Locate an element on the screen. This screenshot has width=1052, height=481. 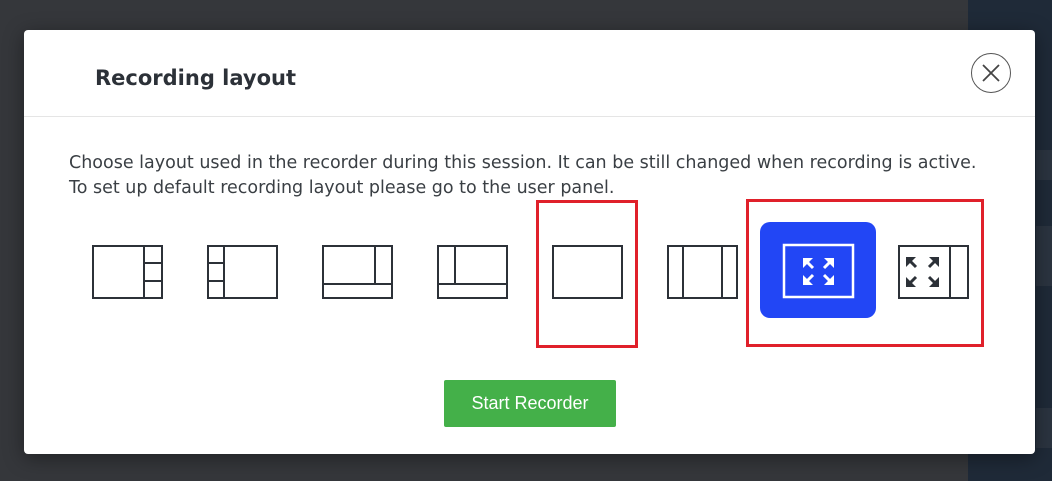
layout-main-right-sidebar-icon is located at coordinates (127, 272).